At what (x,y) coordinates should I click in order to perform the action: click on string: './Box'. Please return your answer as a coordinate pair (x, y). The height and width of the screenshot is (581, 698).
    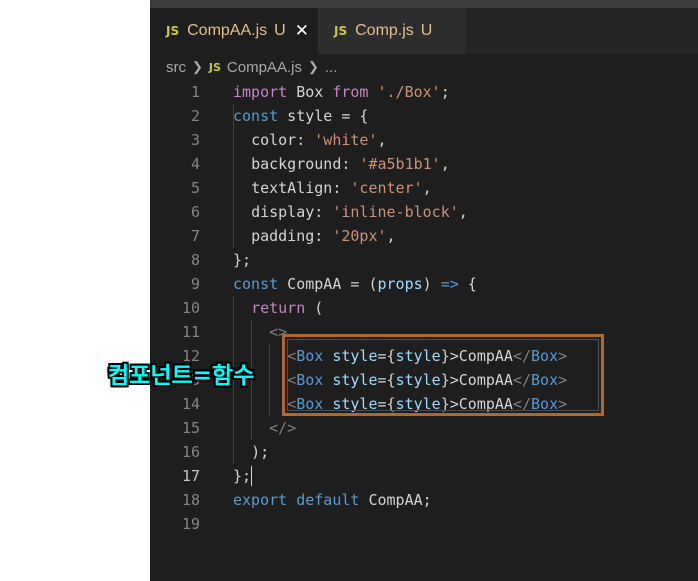
    Looking at the image, I should click on (409, 92).